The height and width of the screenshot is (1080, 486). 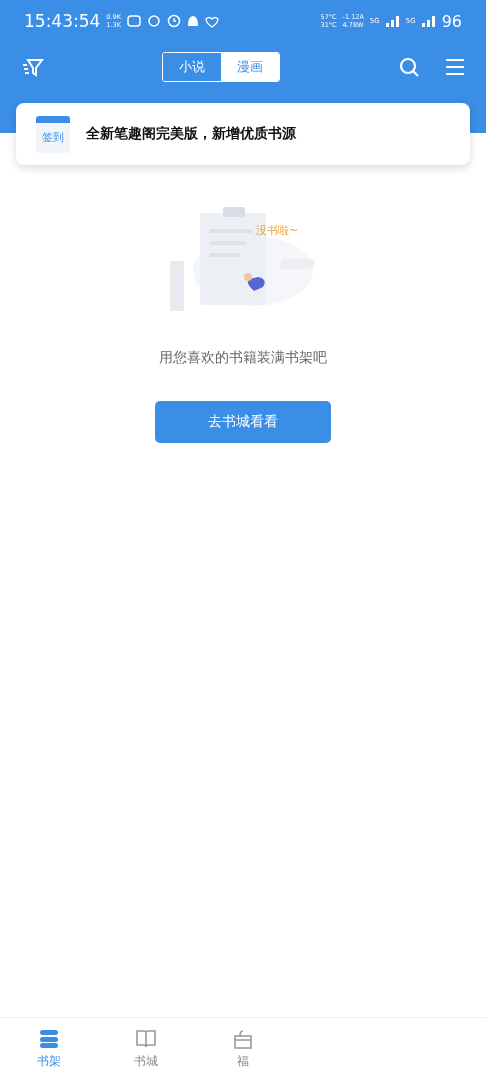 I want to click on calendar-icon: 签到, so click(x=53, y=134).